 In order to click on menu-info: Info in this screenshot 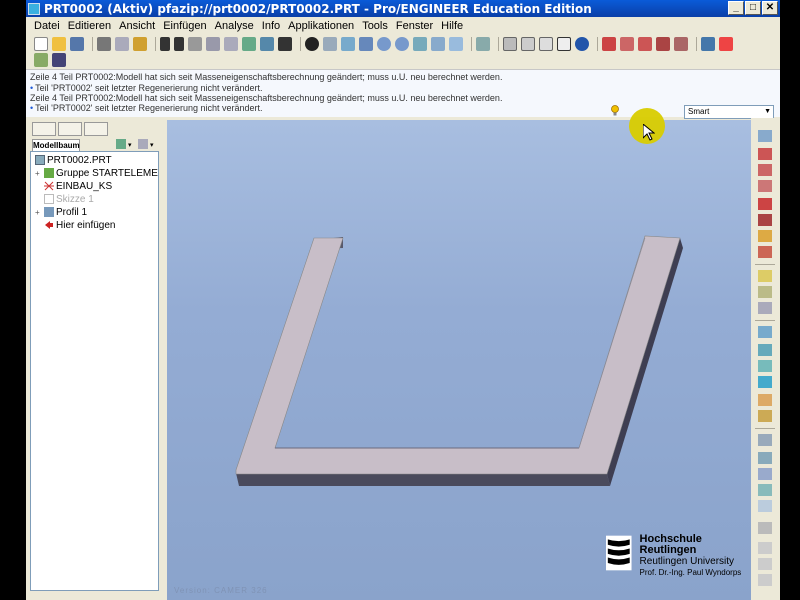, I will do `click(271, 26)`.